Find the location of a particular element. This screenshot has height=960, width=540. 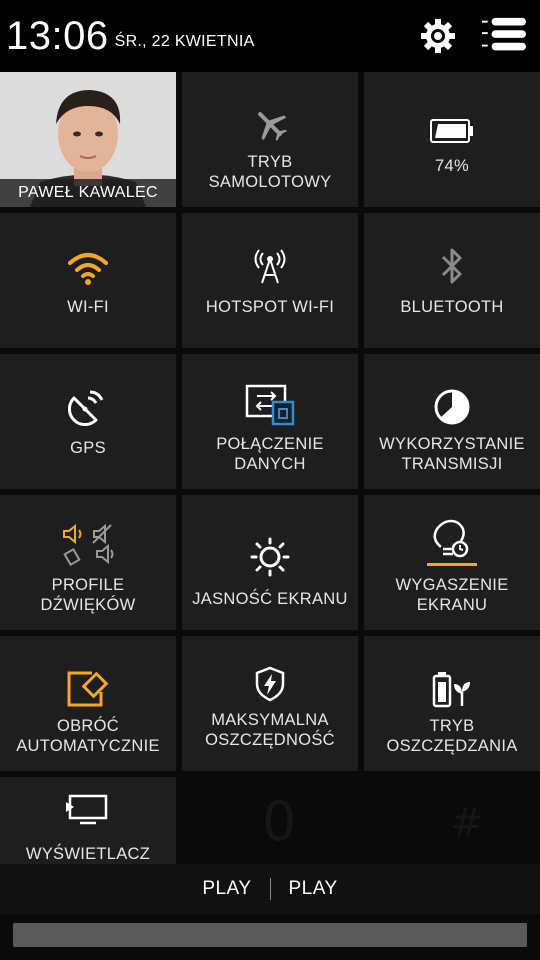

tile-screen-mirror: WYŚWIETLACZ is located at coordinates (88, 820).